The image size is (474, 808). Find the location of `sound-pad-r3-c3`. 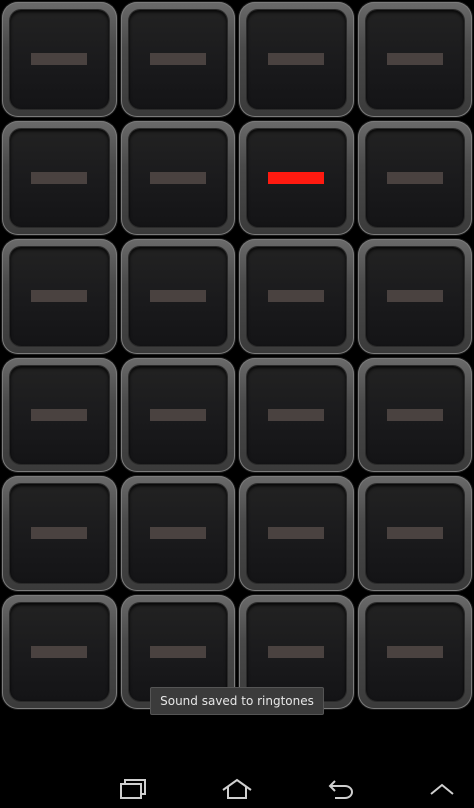

sound-pad-r3-c3 is located at coordinates (296, 296).